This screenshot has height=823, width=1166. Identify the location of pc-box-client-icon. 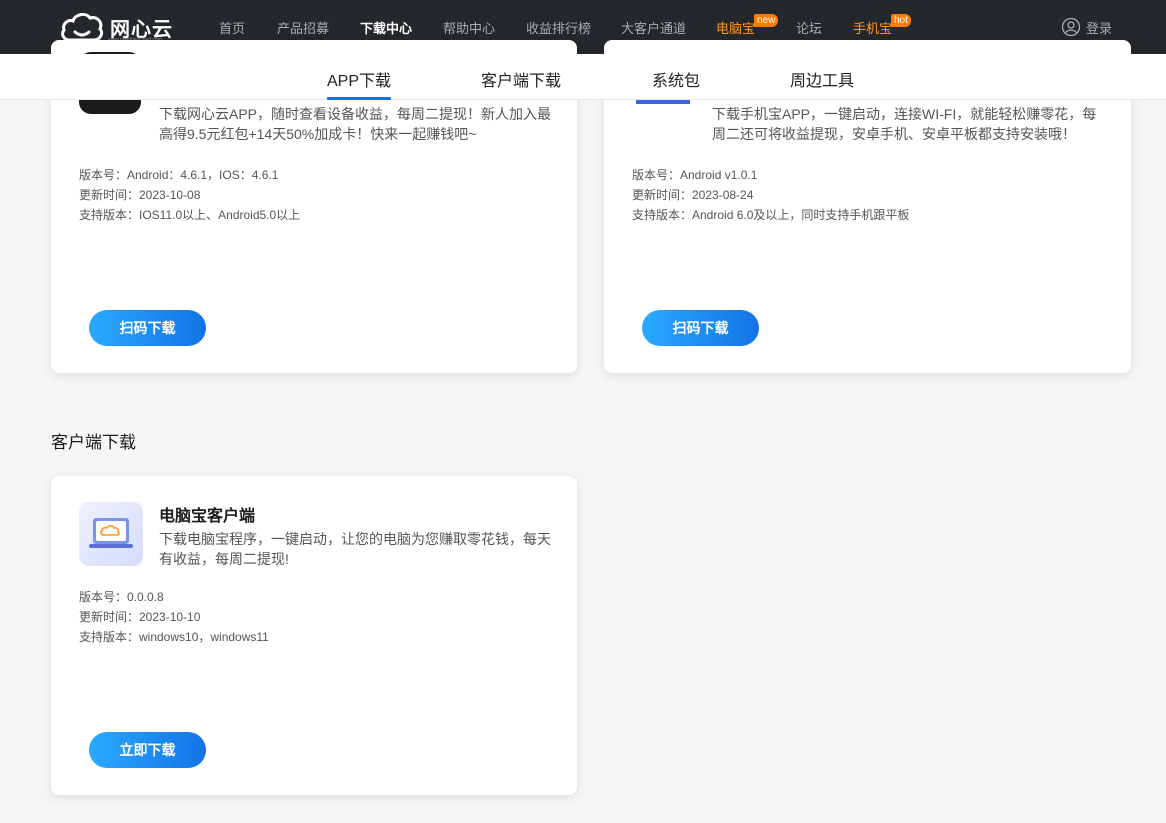
(111, 534).